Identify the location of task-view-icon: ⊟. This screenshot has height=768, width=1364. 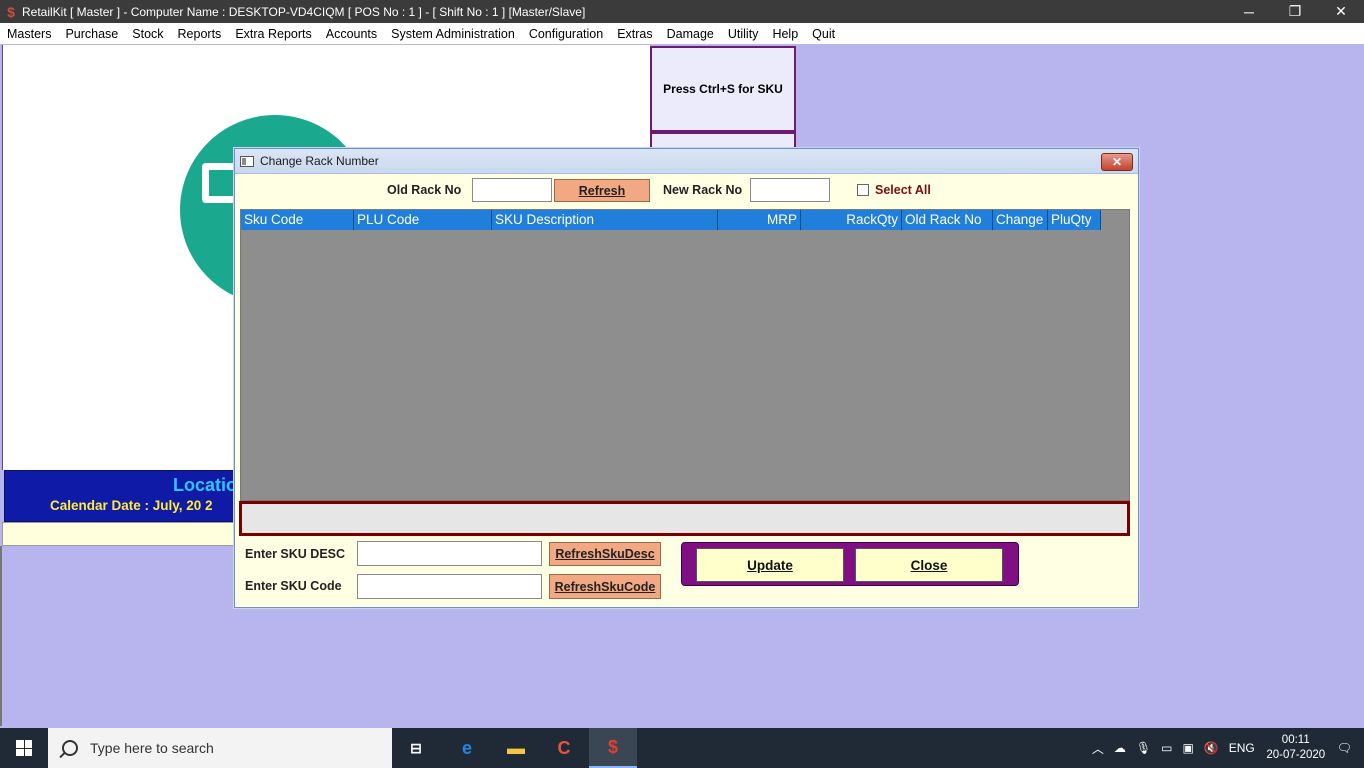
(416, 748).